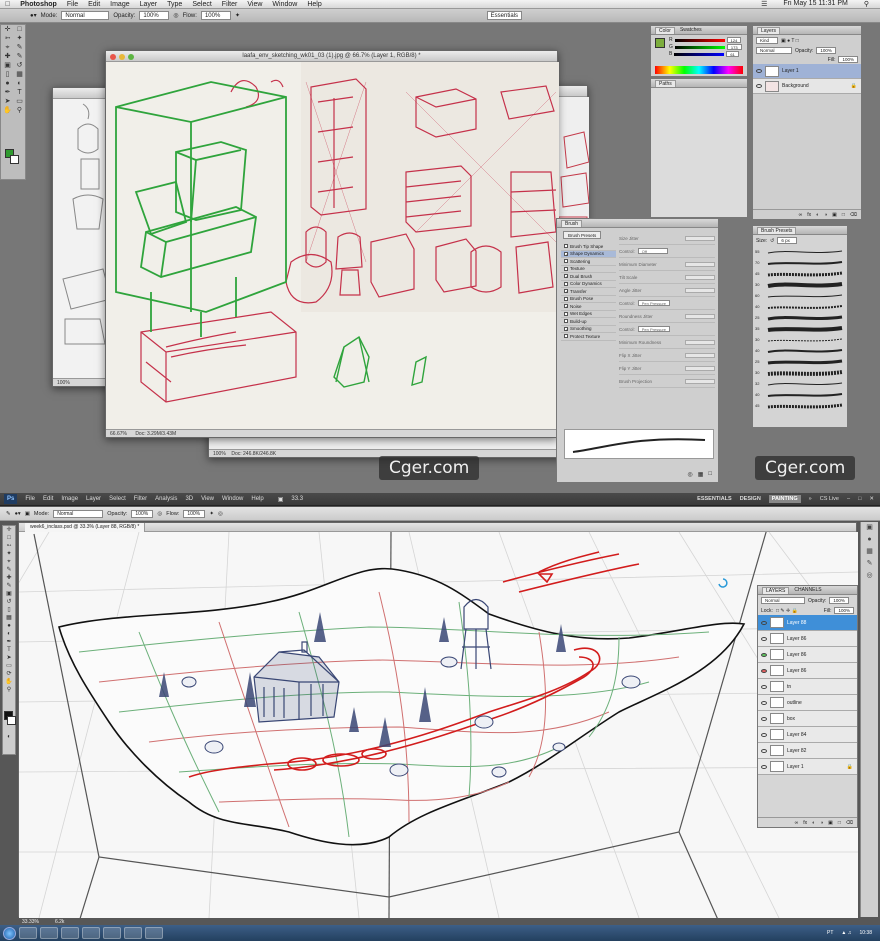 This screenshot has width=880, height=941. Describe the element at coordinates (667, 355) in the screenshot. I see `brush-setting-row: Flip X Jitter` at that location.